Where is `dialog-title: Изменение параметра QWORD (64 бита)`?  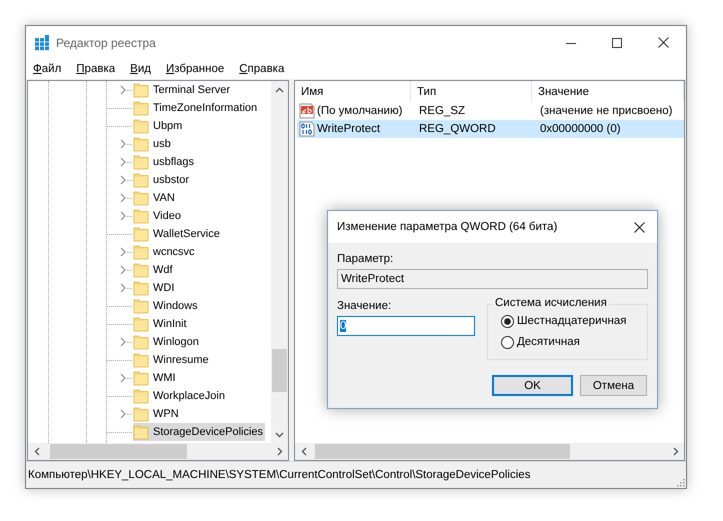 dialog-title: Изменение параметра QWORD (64 бита) is located at coordinates (447, 227).